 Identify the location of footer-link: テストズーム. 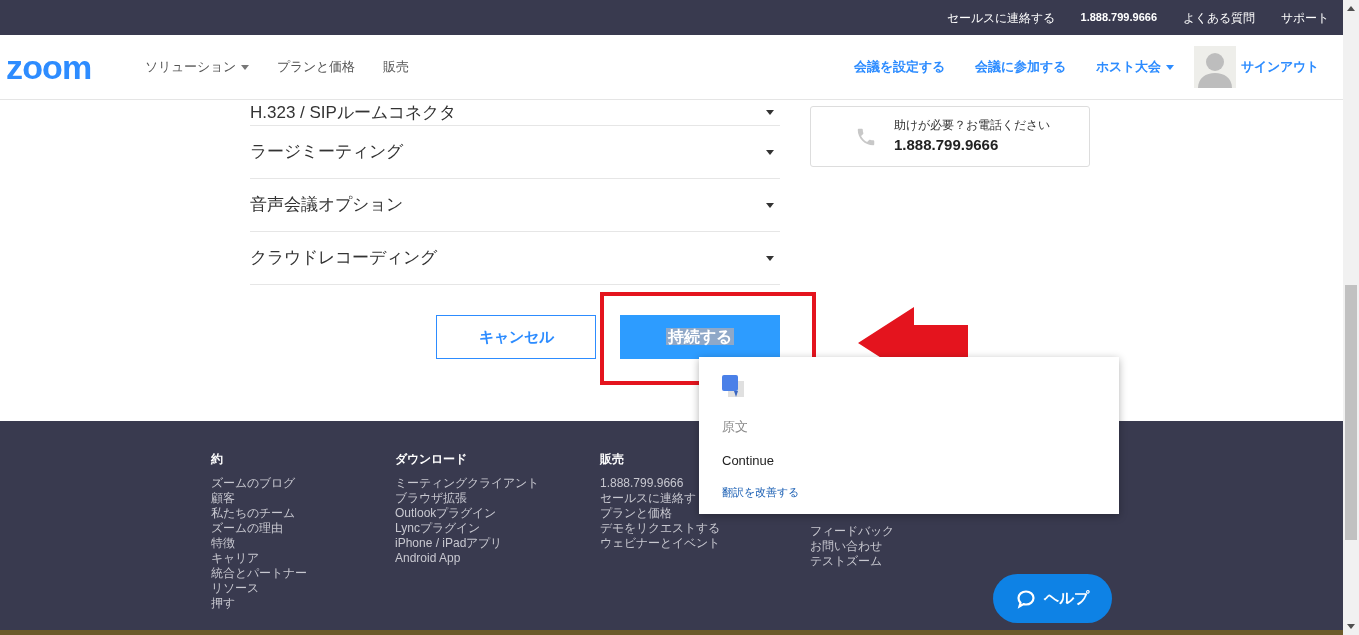
(846, 561).